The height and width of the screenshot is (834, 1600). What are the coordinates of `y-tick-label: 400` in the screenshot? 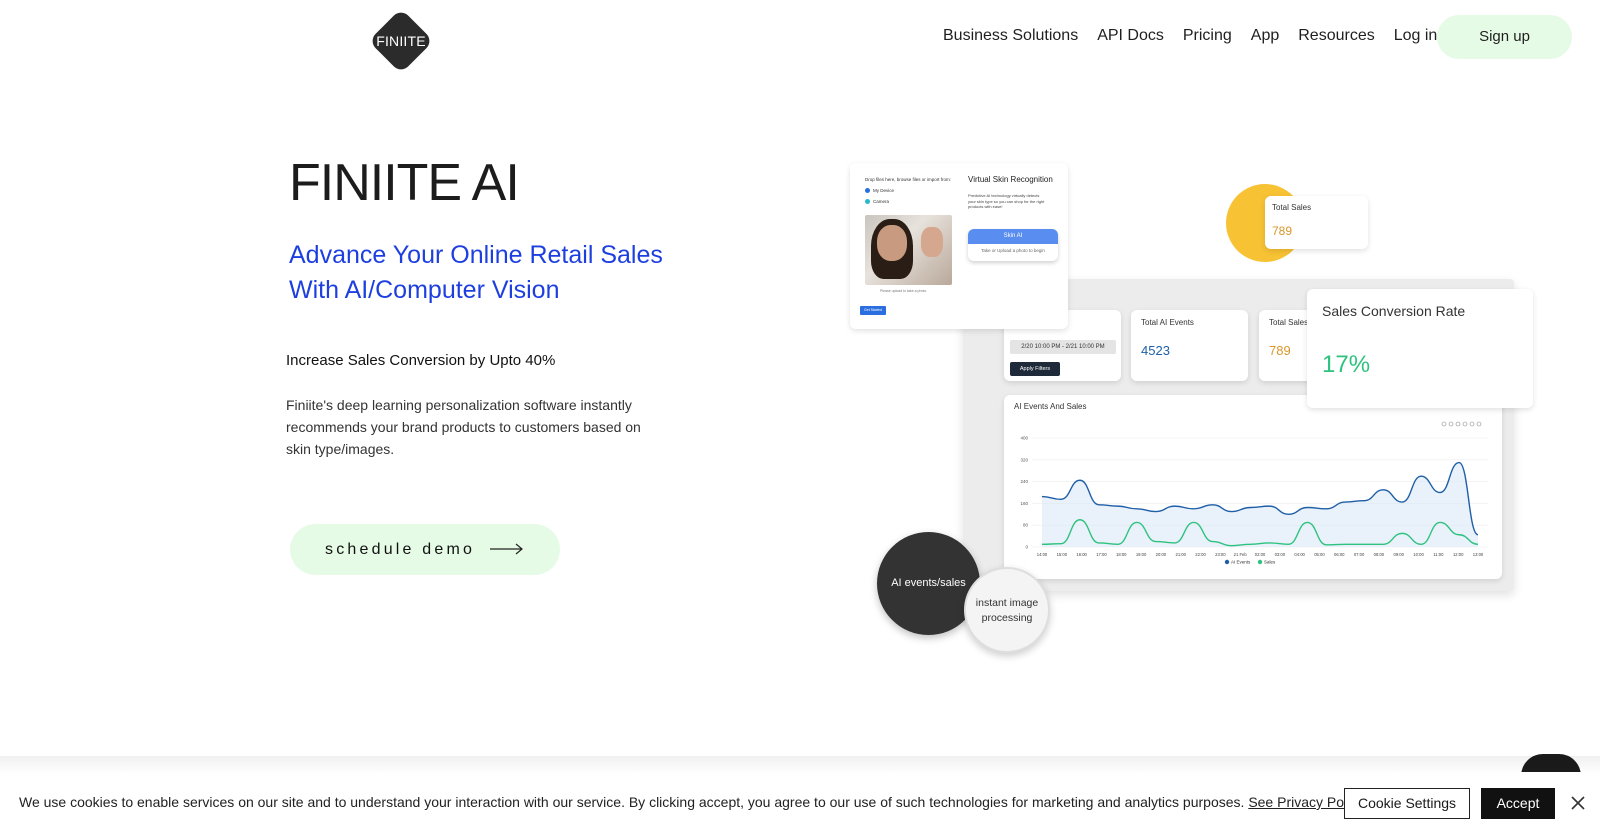 It's located at (1024, 438).